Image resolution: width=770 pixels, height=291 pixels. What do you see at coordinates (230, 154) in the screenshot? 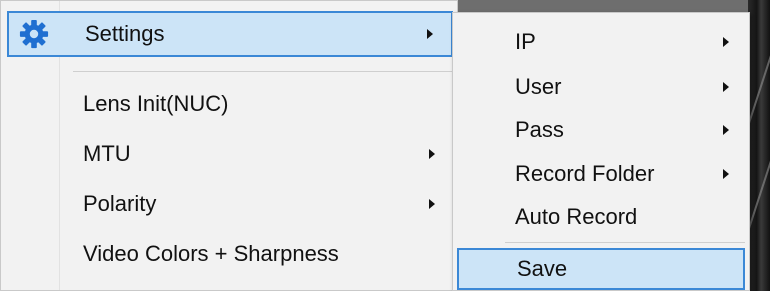
I see `menu-item-mtu: MTU` at bounding box center [230, 154].